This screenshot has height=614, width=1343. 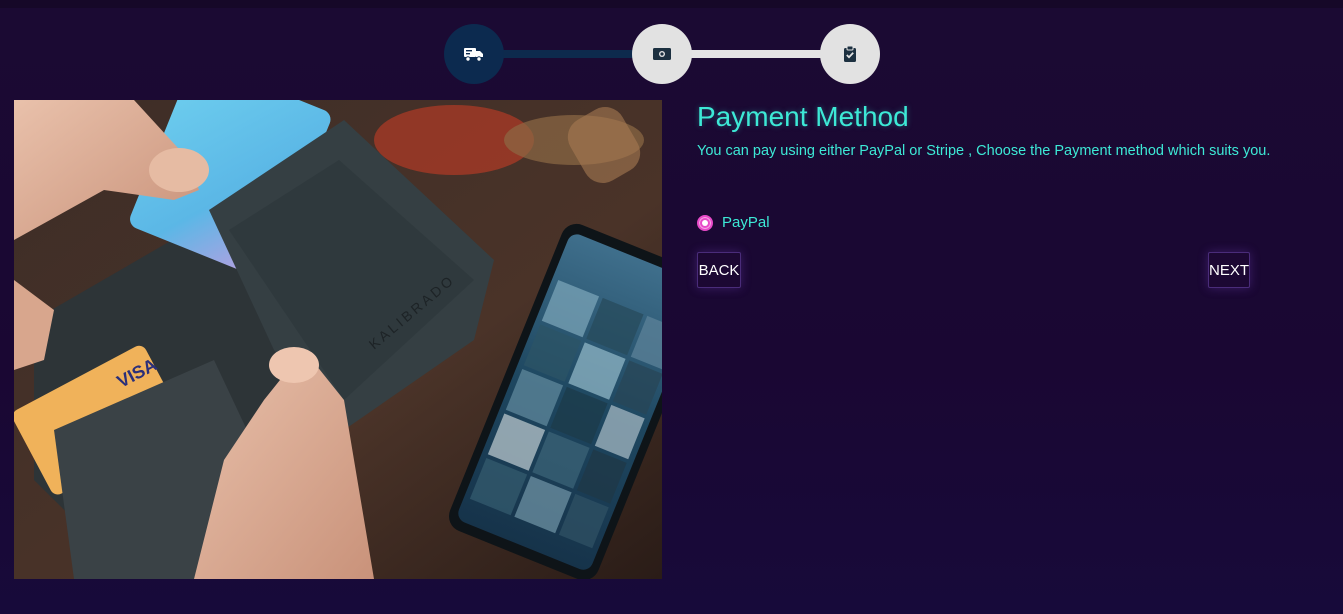 I want to click on page-title: Payment Method, so click(x=803, y=116).